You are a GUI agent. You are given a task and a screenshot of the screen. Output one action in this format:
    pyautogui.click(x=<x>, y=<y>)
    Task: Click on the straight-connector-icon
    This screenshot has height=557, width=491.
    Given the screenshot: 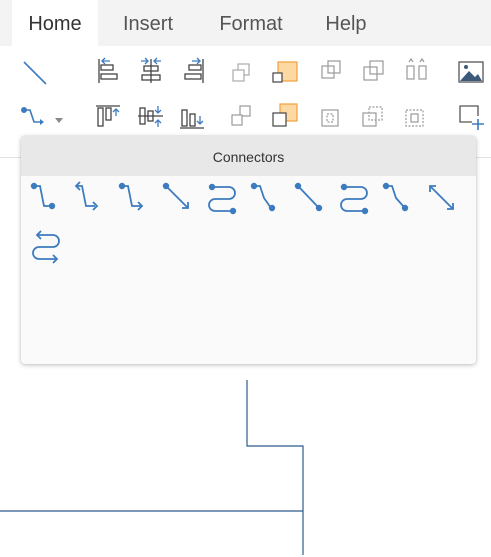 What is the action you would take?
    pyautogui.click(x=179, y=198)
    